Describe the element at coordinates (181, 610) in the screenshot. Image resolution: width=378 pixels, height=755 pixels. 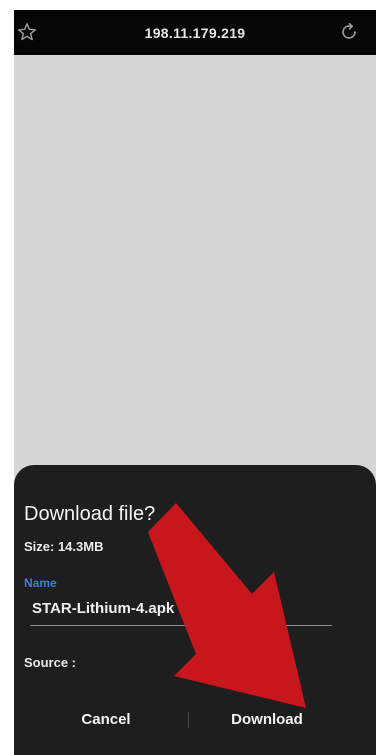
I see `file-name-field: STAR-Lithium-4.apk` at that location.